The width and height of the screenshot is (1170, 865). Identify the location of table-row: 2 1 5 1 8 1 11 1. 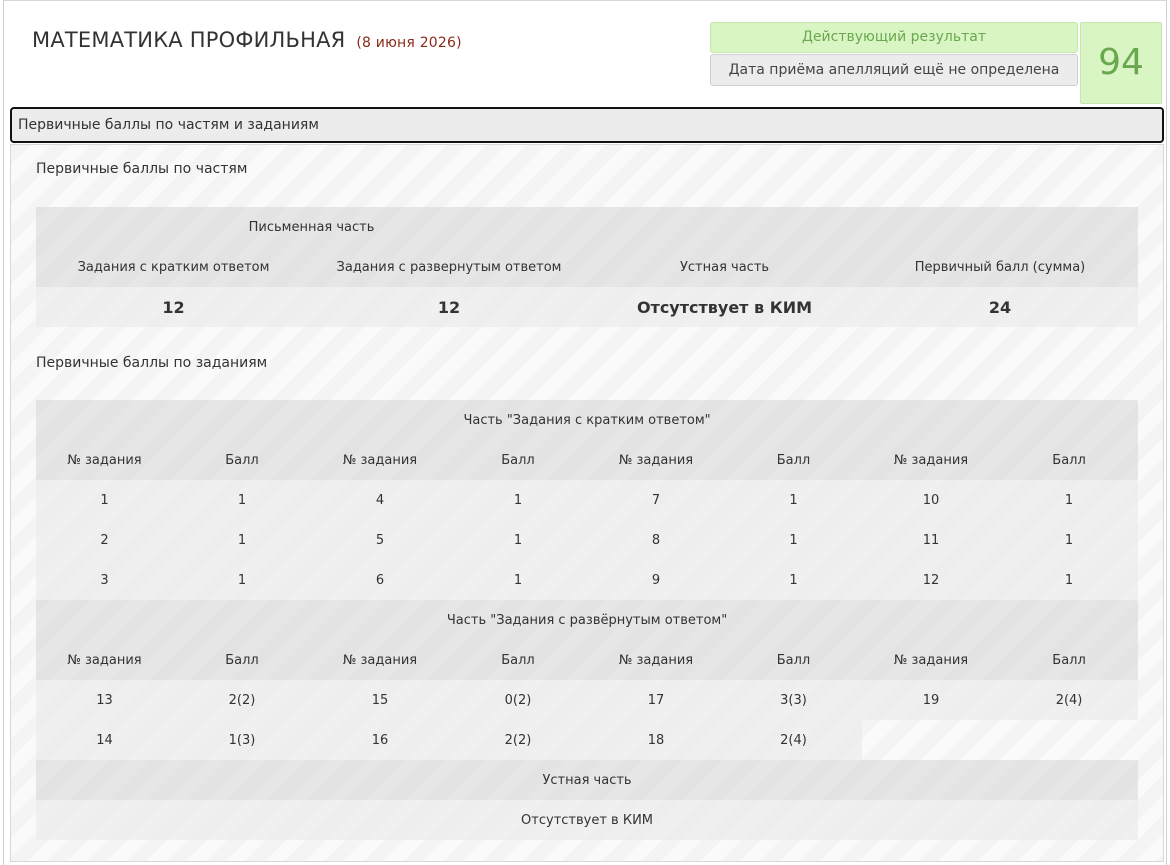
(587, 540).